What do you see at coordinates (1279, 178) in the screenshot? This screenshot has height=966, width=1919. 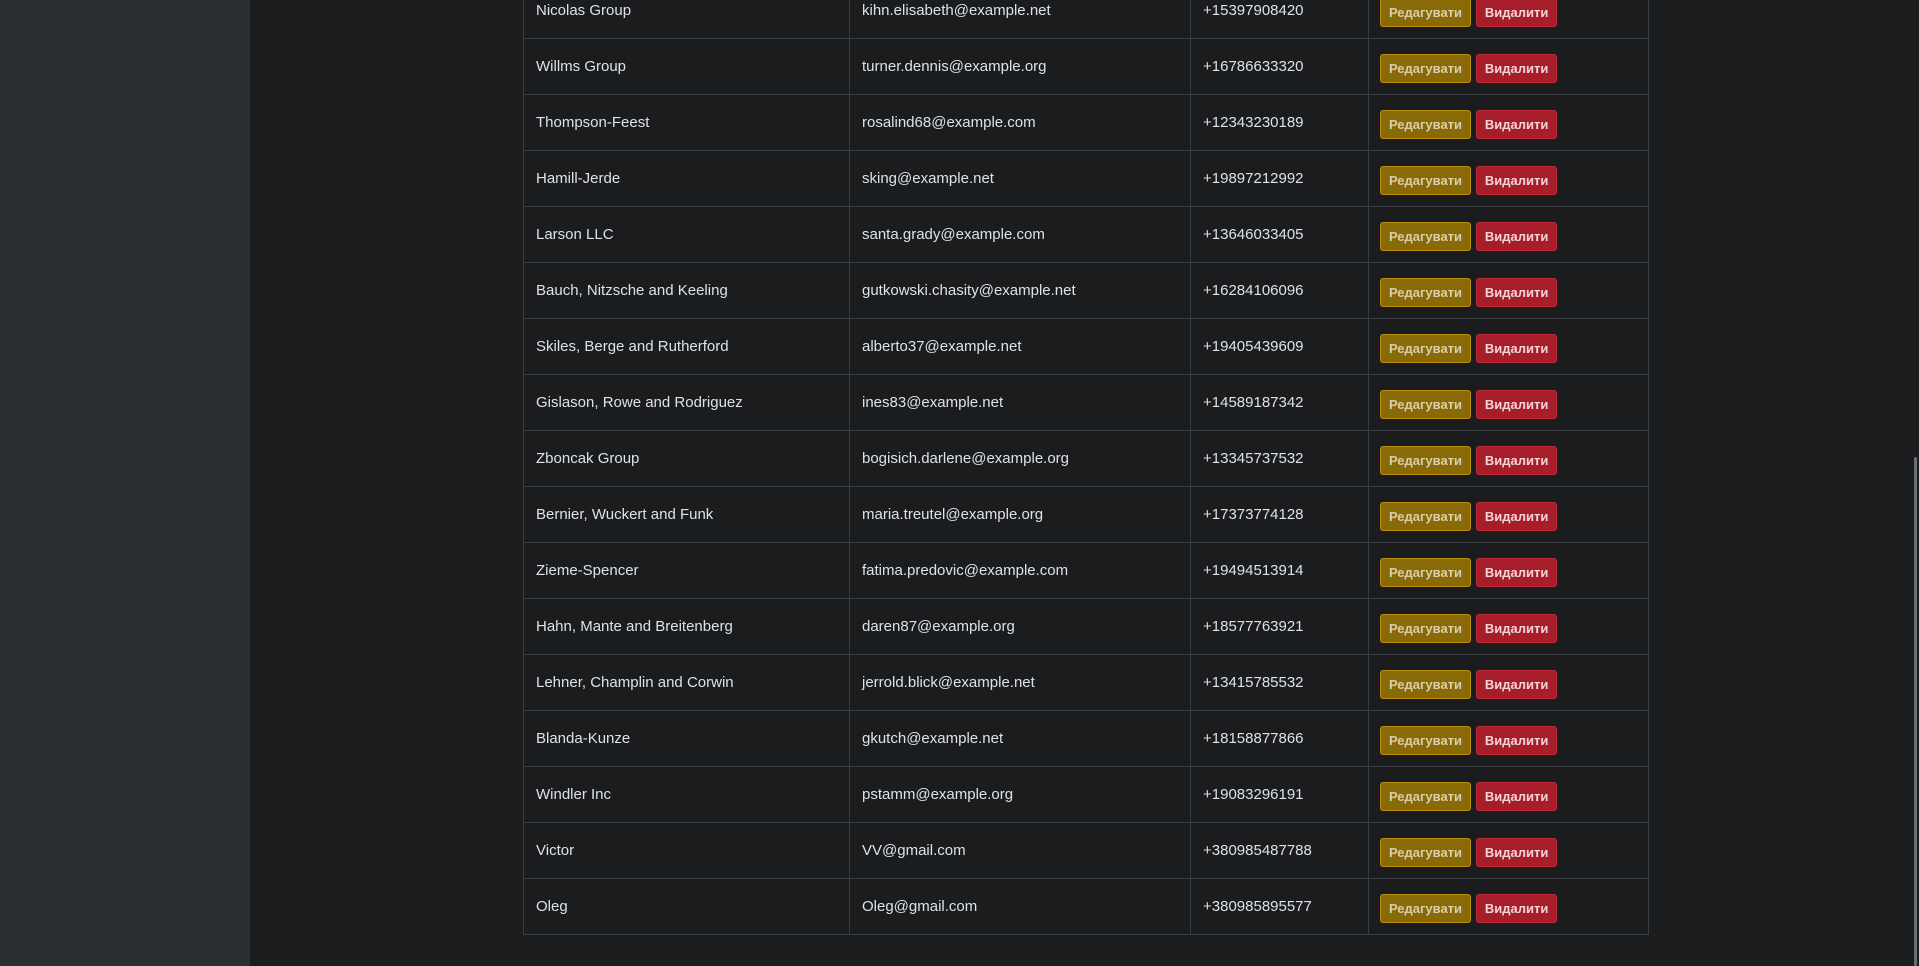 I see `cell-phone: +19897212992` at bounding box center [1279, 178].